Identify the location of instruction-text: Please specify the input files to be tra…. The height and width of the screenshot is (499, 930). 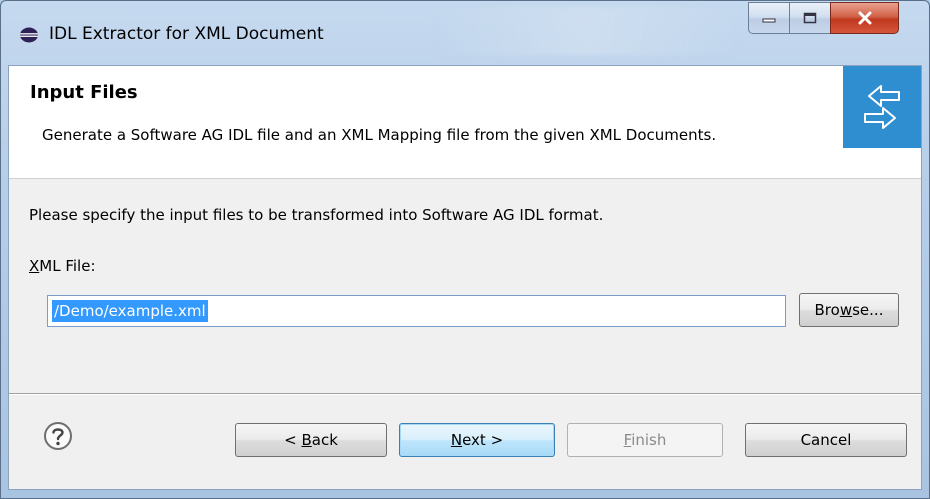
(316, 215).